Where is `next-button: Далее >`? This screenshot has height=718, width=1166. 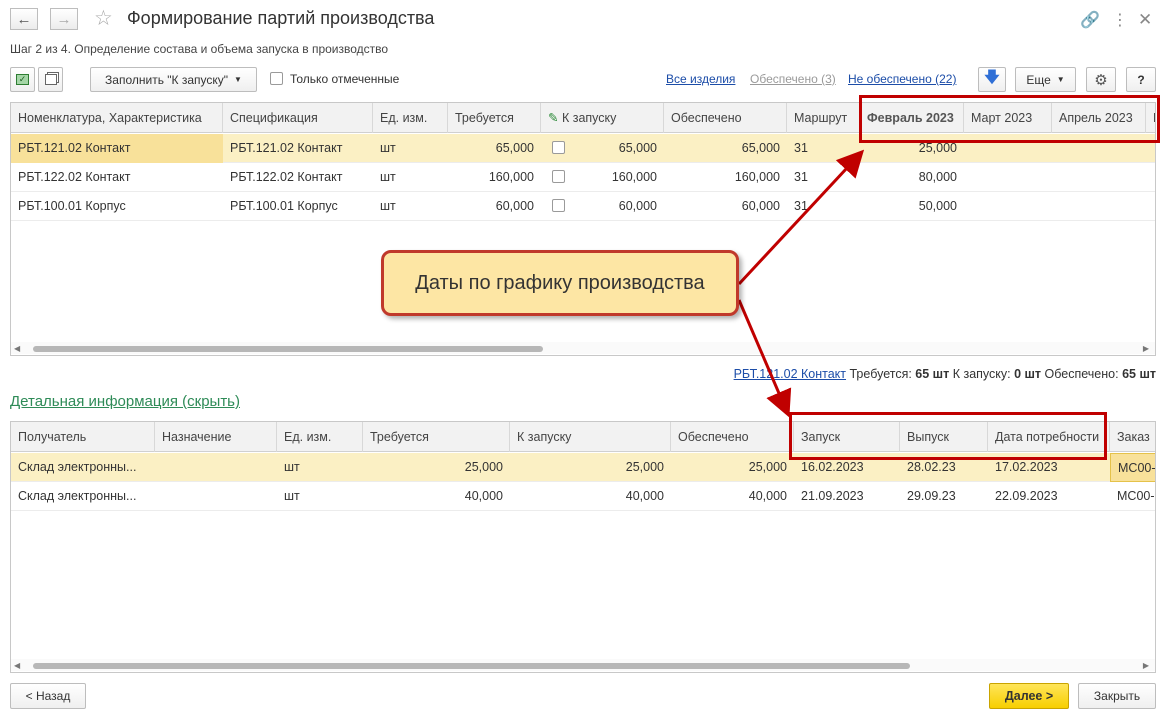
next-button: Далее > is located at coordinates (1029, 696).